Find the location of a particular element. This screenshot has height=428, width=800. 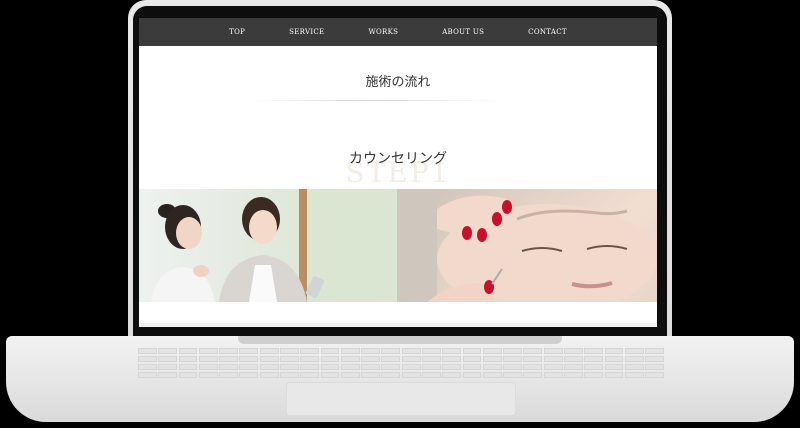

treatment-photo is located at coordinates (527, 245).